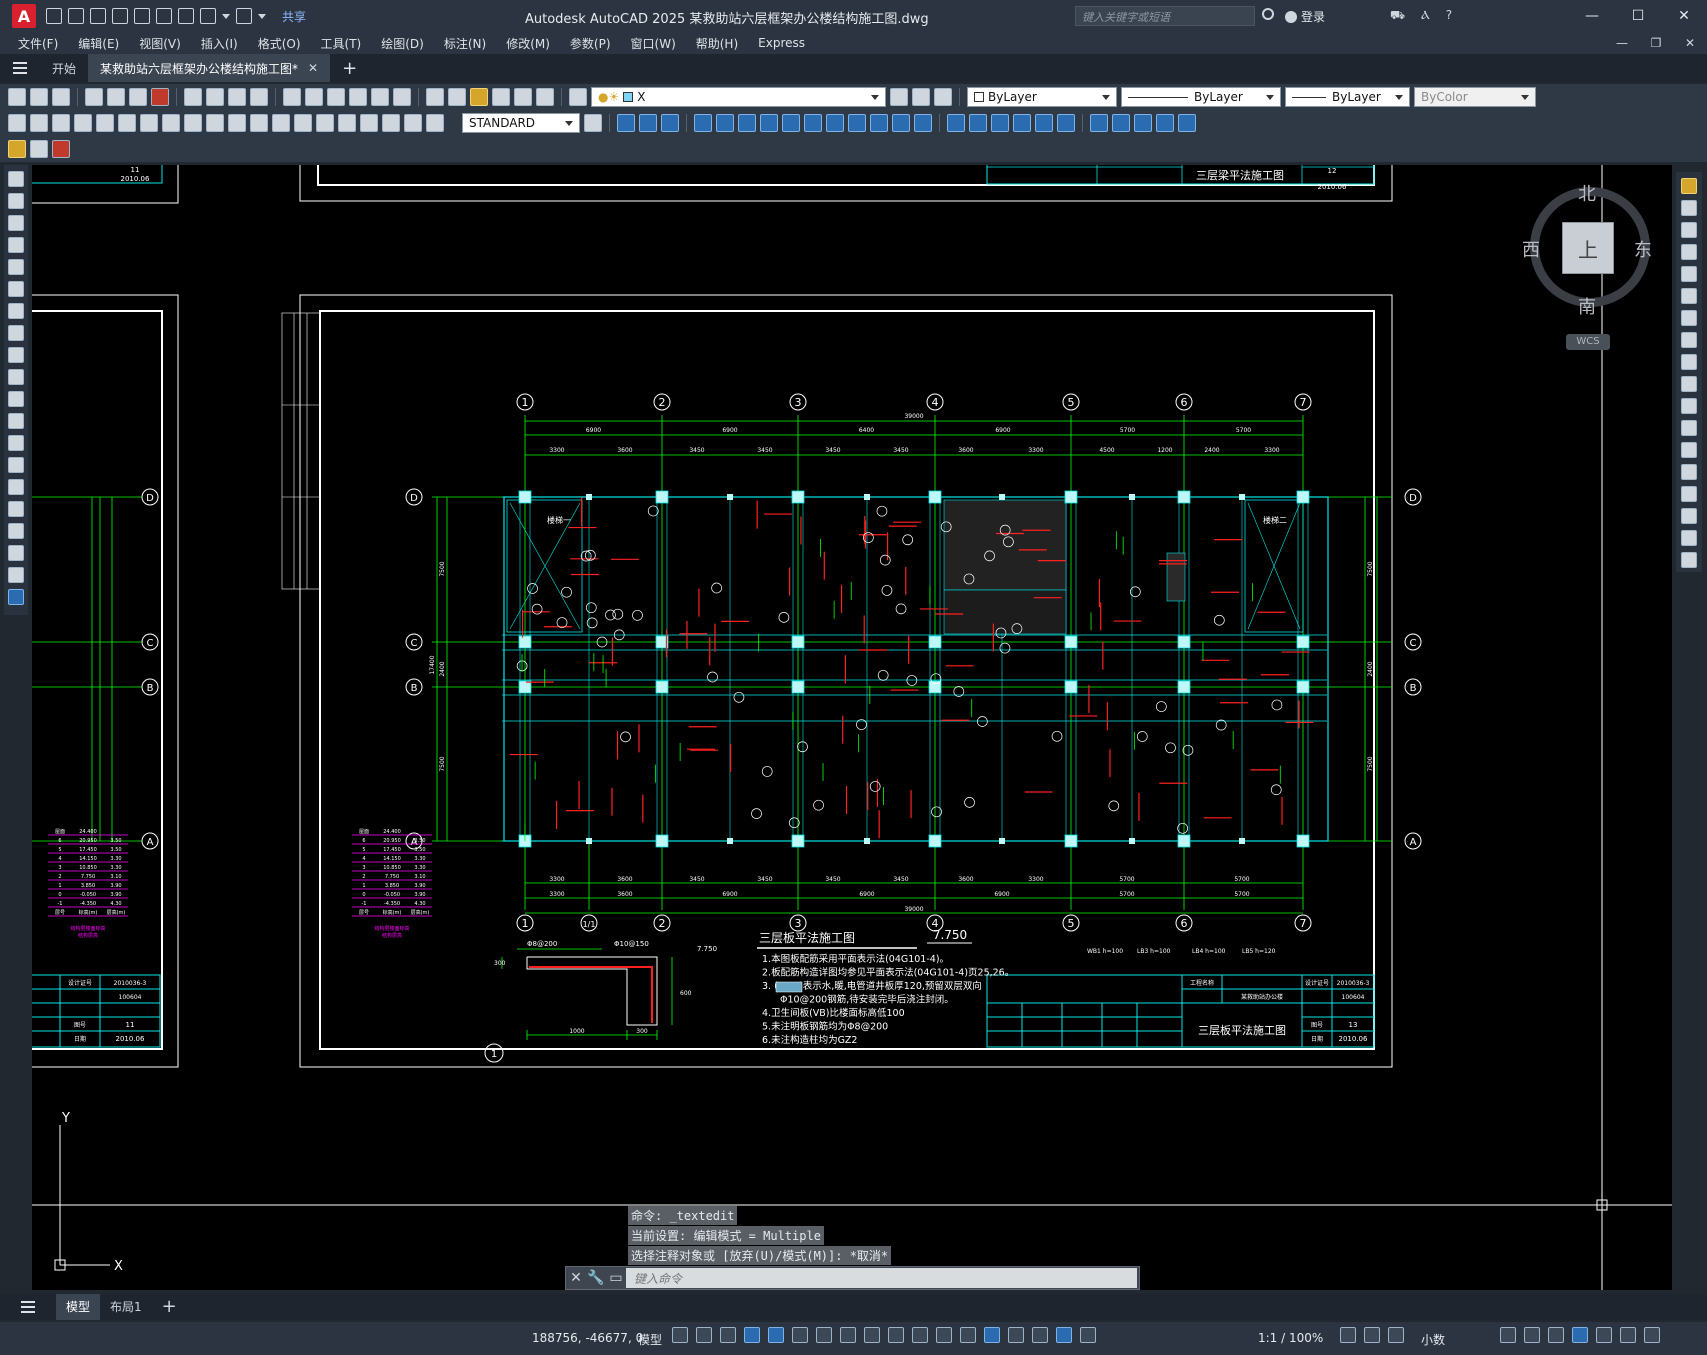  Describe the element at coordinates (1622, 43) in the screenshot. I see `doc-minimize-icon: —` at that location.